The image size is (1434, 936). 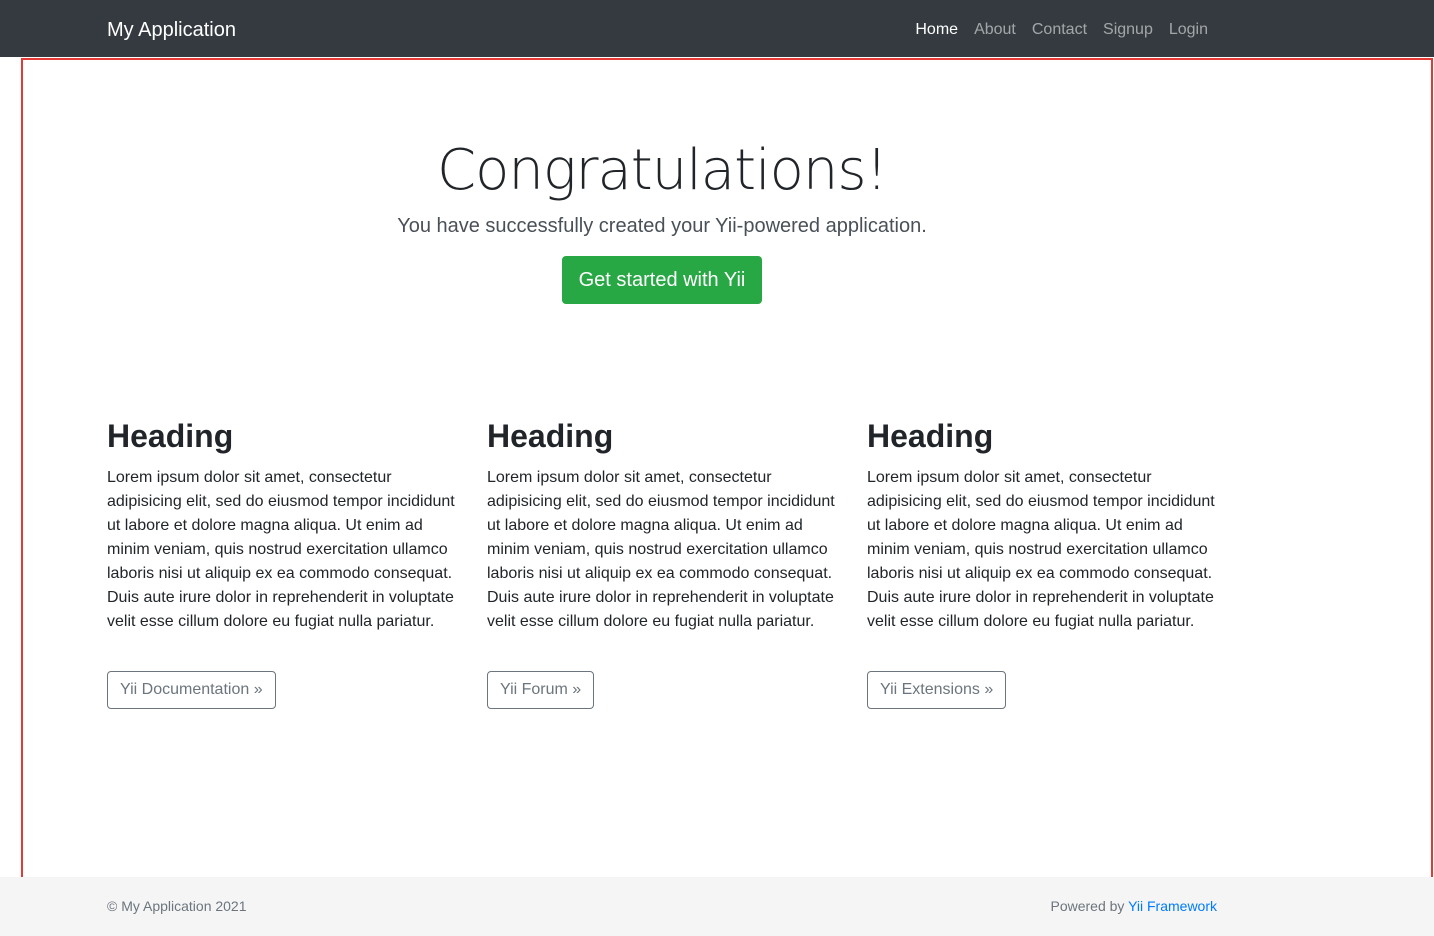 I want to click on nav-link-signup: Signup, so click(x=1128, y=30).